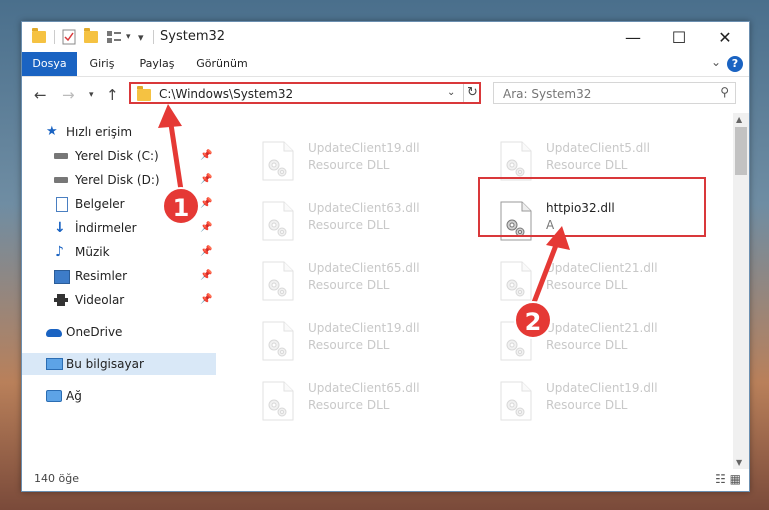  Describe the element at coordinates (533, 320) in the screenshot. I see `step-badge-2: 2` at that location.